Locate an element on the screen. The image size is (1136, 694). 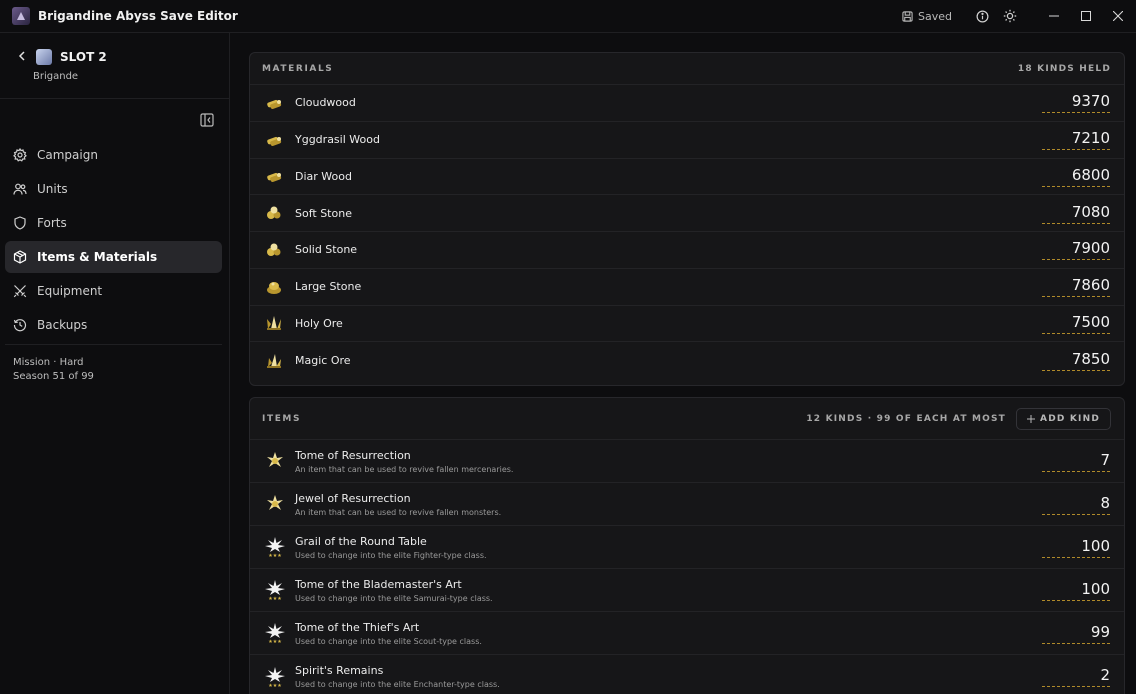
sidebar-item-campaign: Campaign is located at coordinates (113, 155).